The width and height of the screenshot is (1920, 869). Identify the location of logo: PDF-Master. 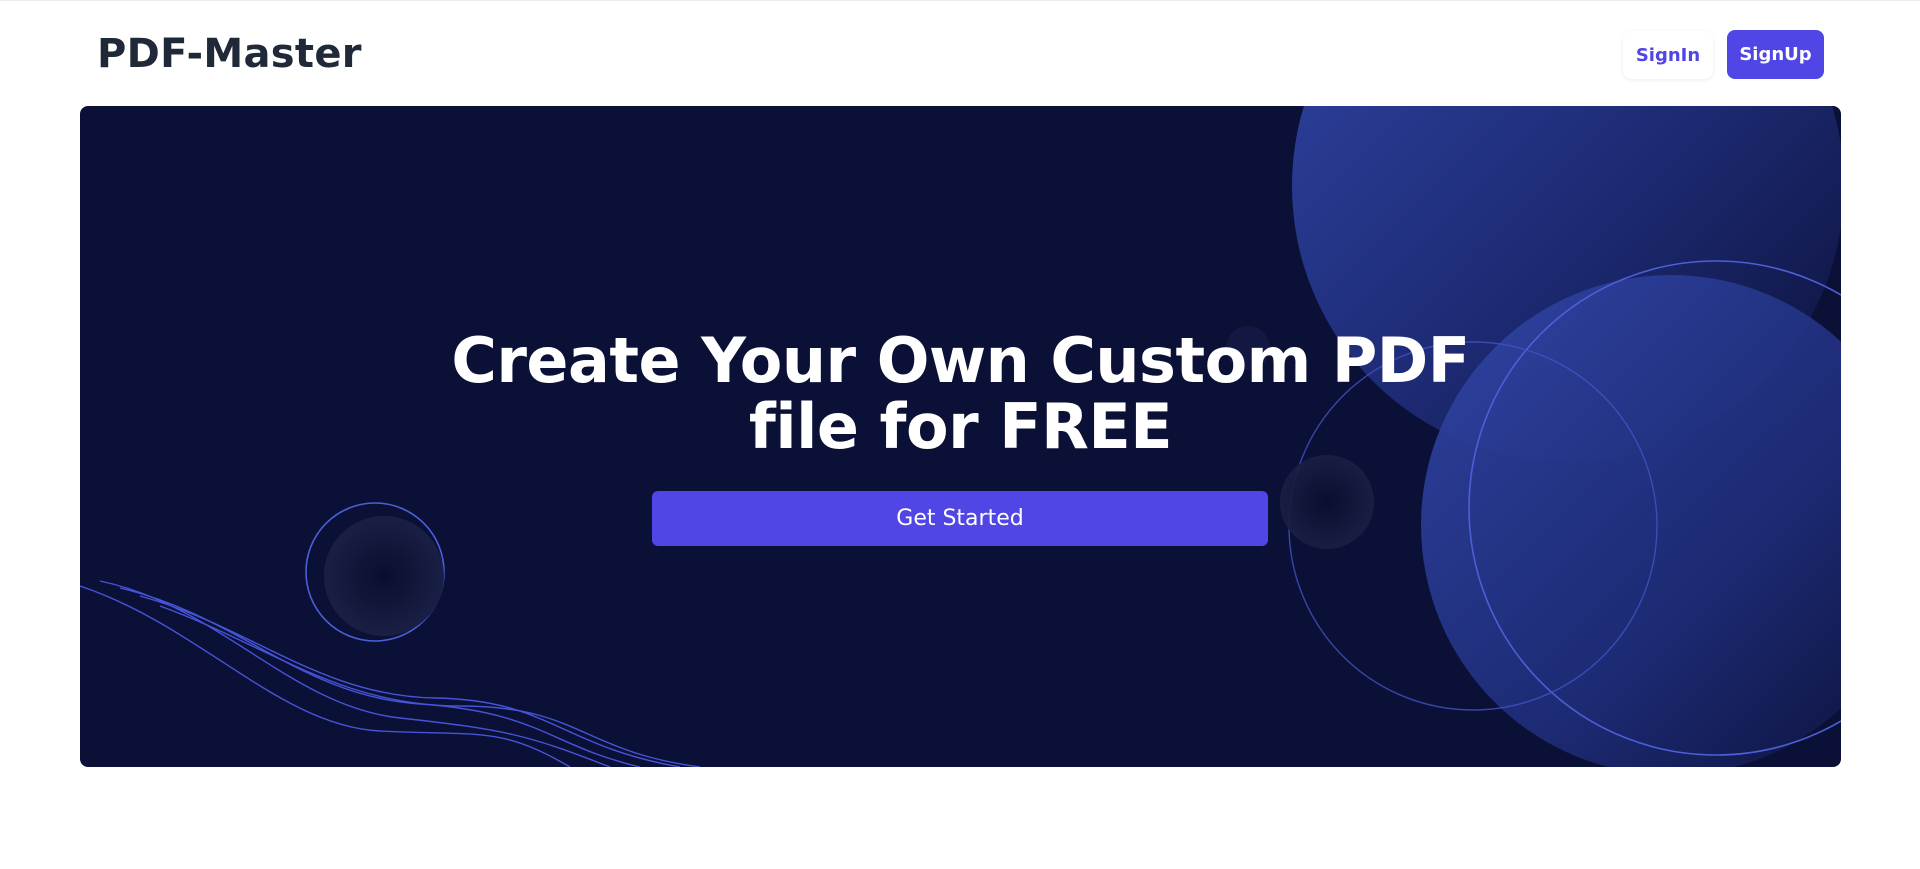
(229, 54).